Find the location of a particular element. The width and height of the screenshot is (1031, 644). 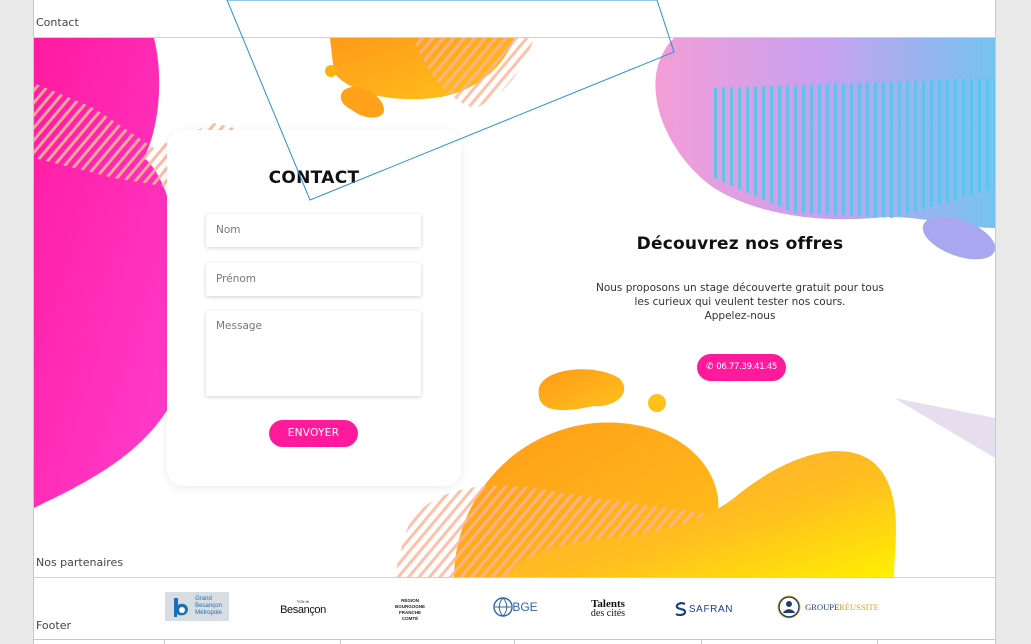

envoyer-button: ENVOYER is located at coordinates (313, 433).